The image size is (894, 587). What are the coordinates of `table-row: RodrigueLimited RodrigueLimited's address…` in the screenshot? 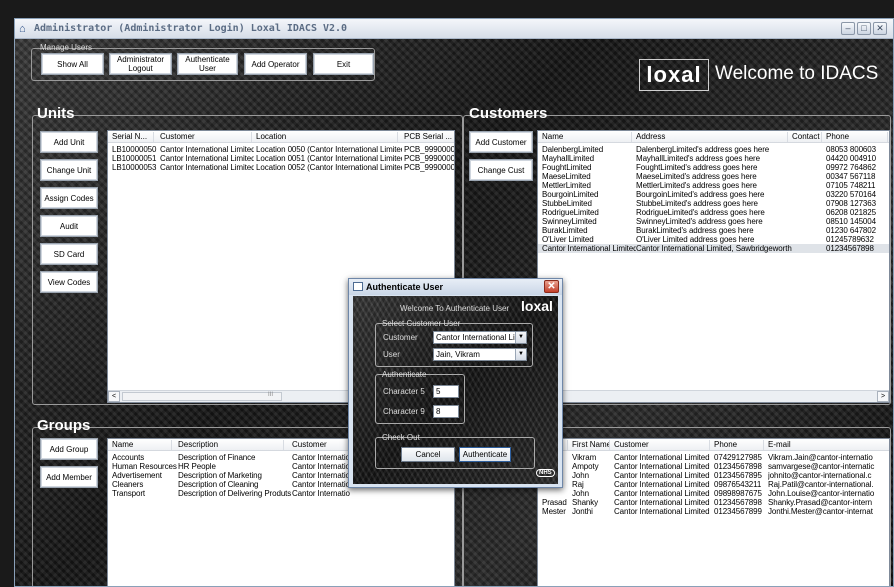 It's located at (713, 212).